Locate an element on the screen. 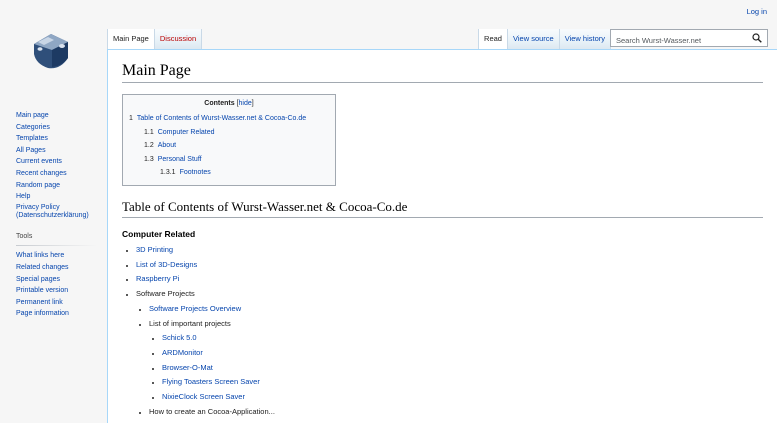 The height and width of the screenshot is (423, 777). list-item: List of 3D-Designs is located at coordinates (449, 265).